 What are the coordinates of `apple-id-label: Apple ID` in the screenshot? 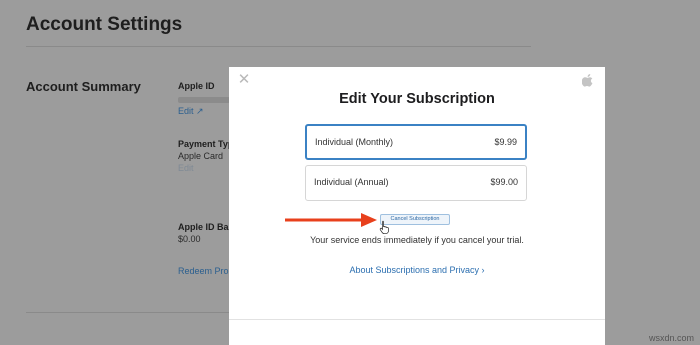 It's located at (196, 86).